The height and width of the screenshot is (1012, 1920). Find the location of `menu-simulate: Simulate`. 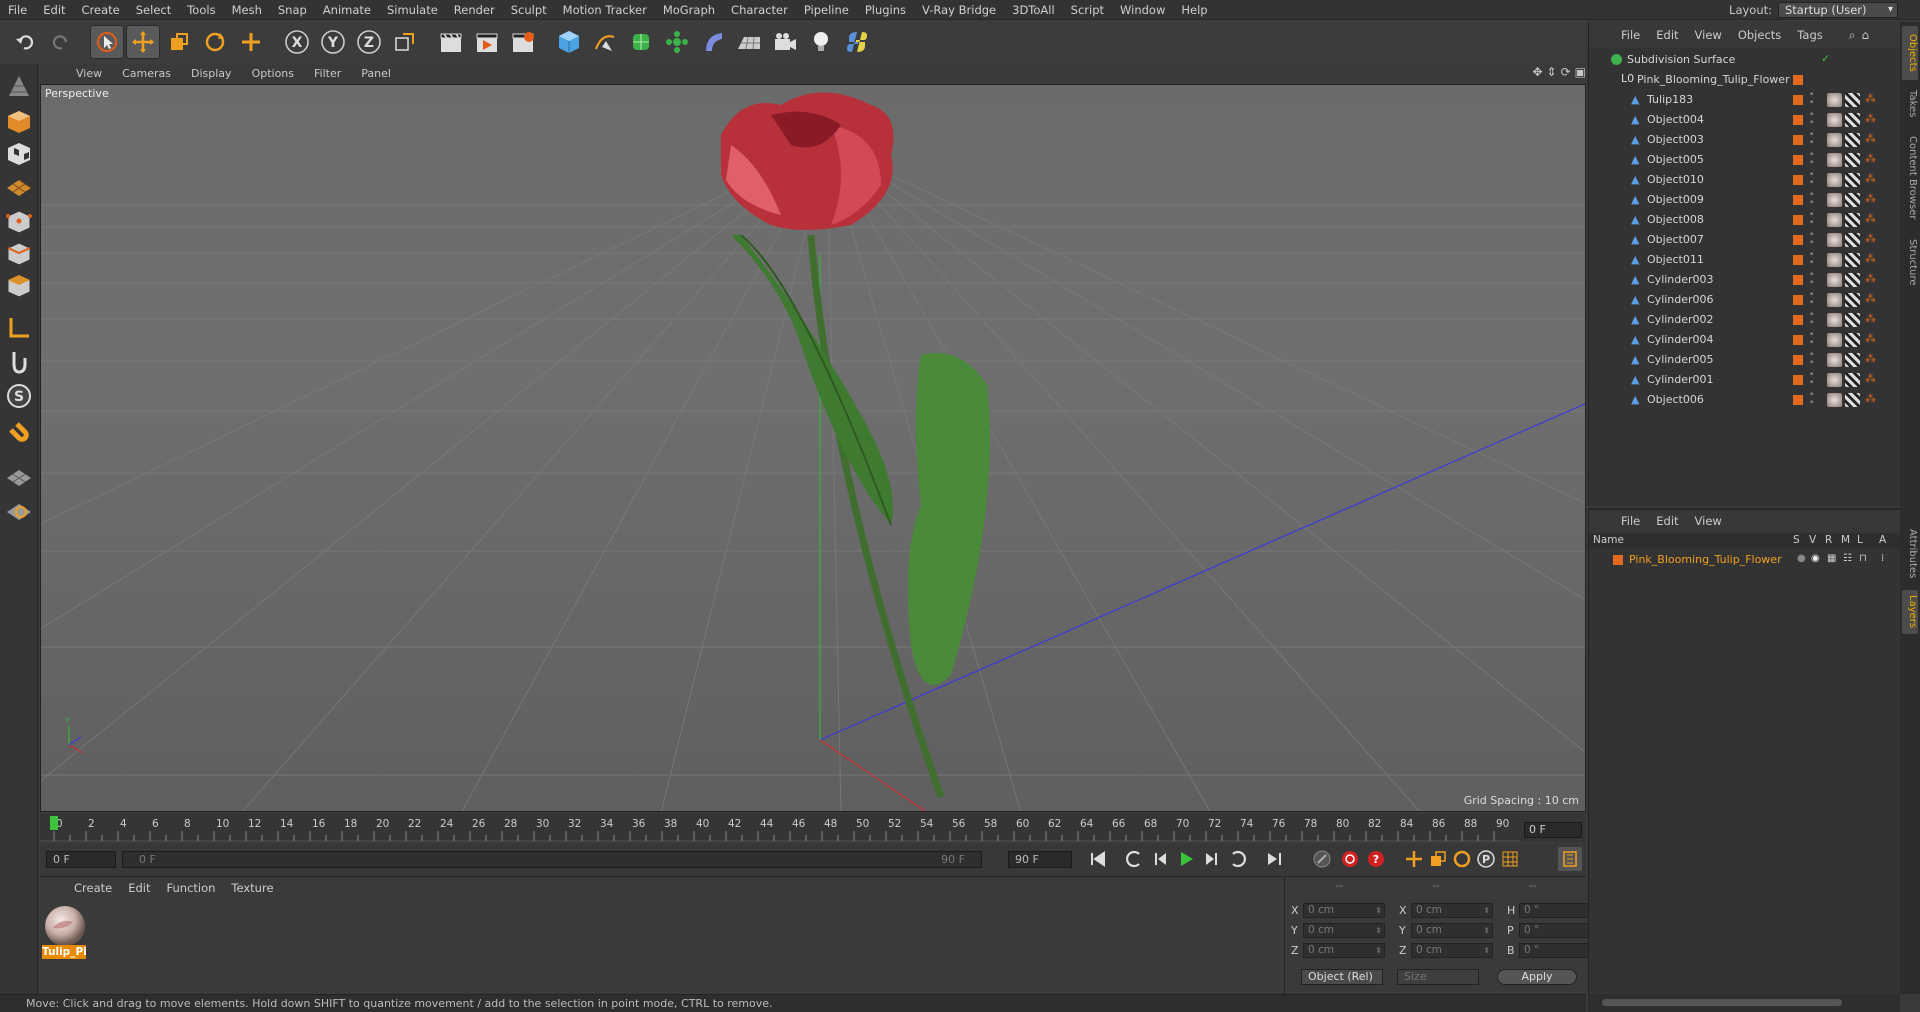

menu-simulate: Simulate is located at coordinates (412, 10).